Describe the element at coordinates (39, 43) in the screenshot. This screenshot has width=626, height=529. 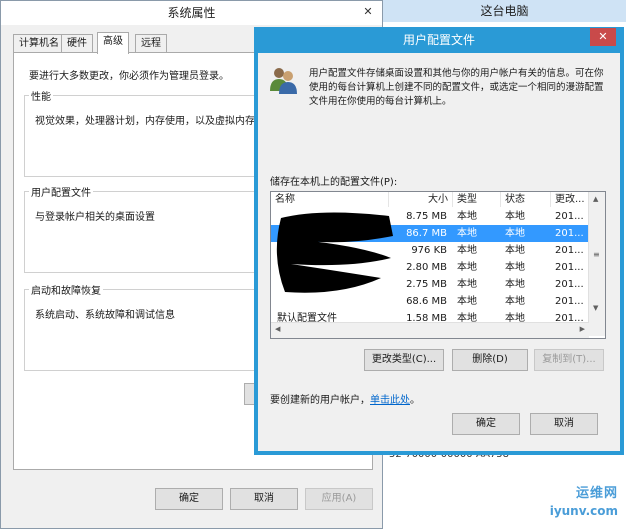
I see `tab-computer-name: 计算机名` at that location.